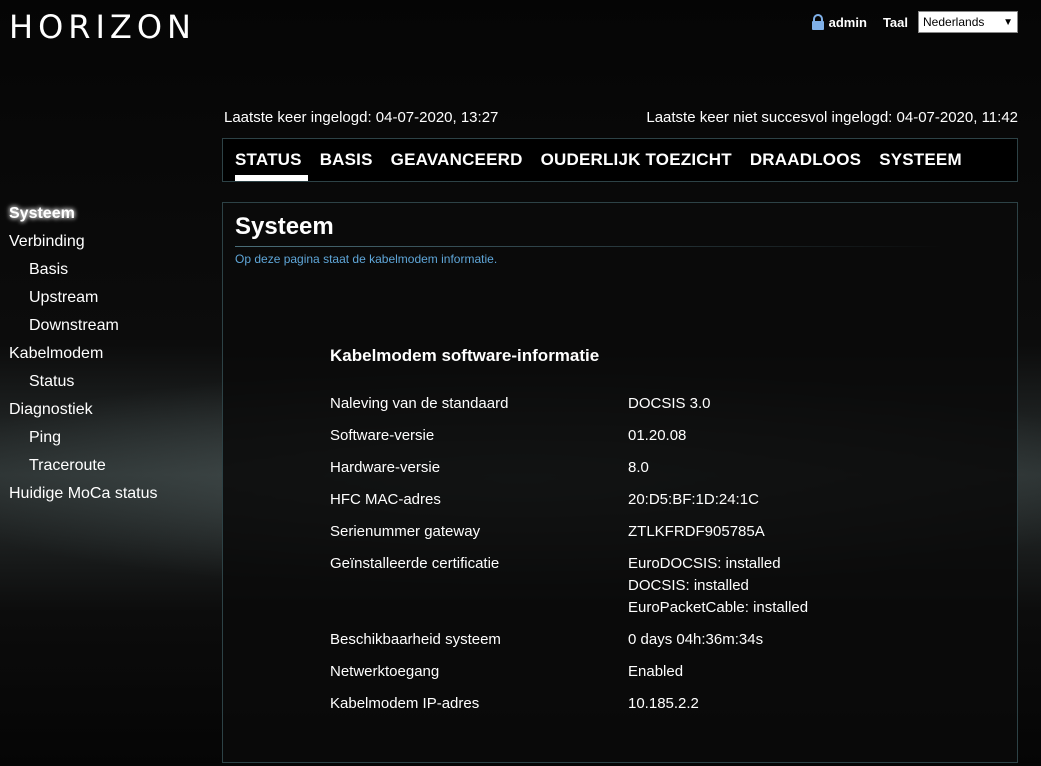 This screenshot has width=1041, height=766. I want to click on info-label: Software-versie, so click(382, 435).